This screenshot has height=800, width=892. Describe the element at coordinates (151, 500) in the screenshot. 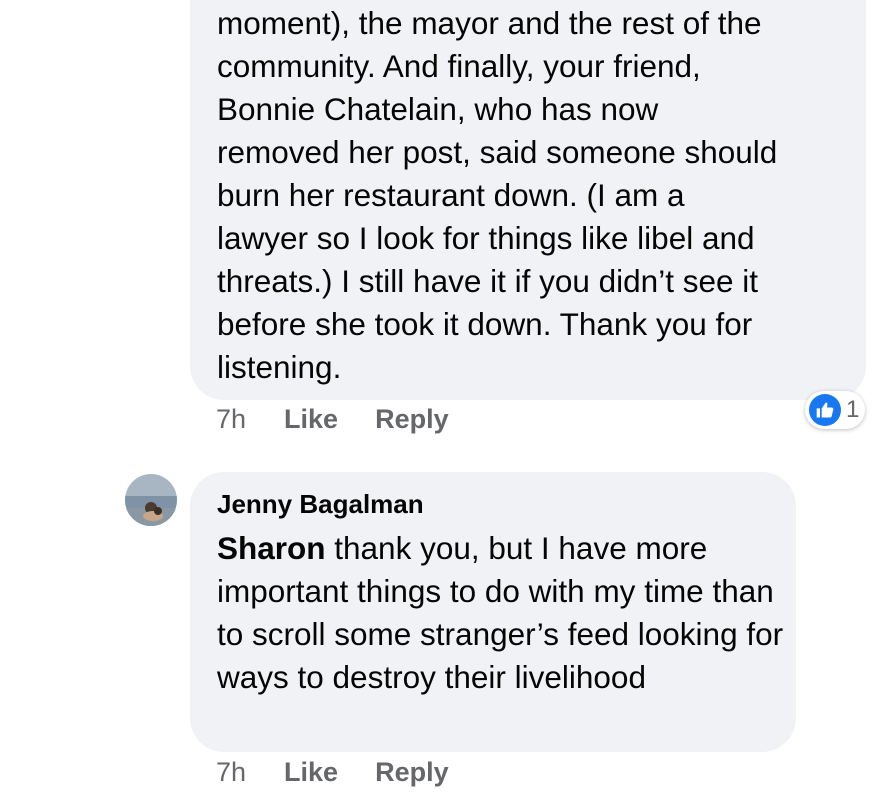

I see `avatar` at that location.